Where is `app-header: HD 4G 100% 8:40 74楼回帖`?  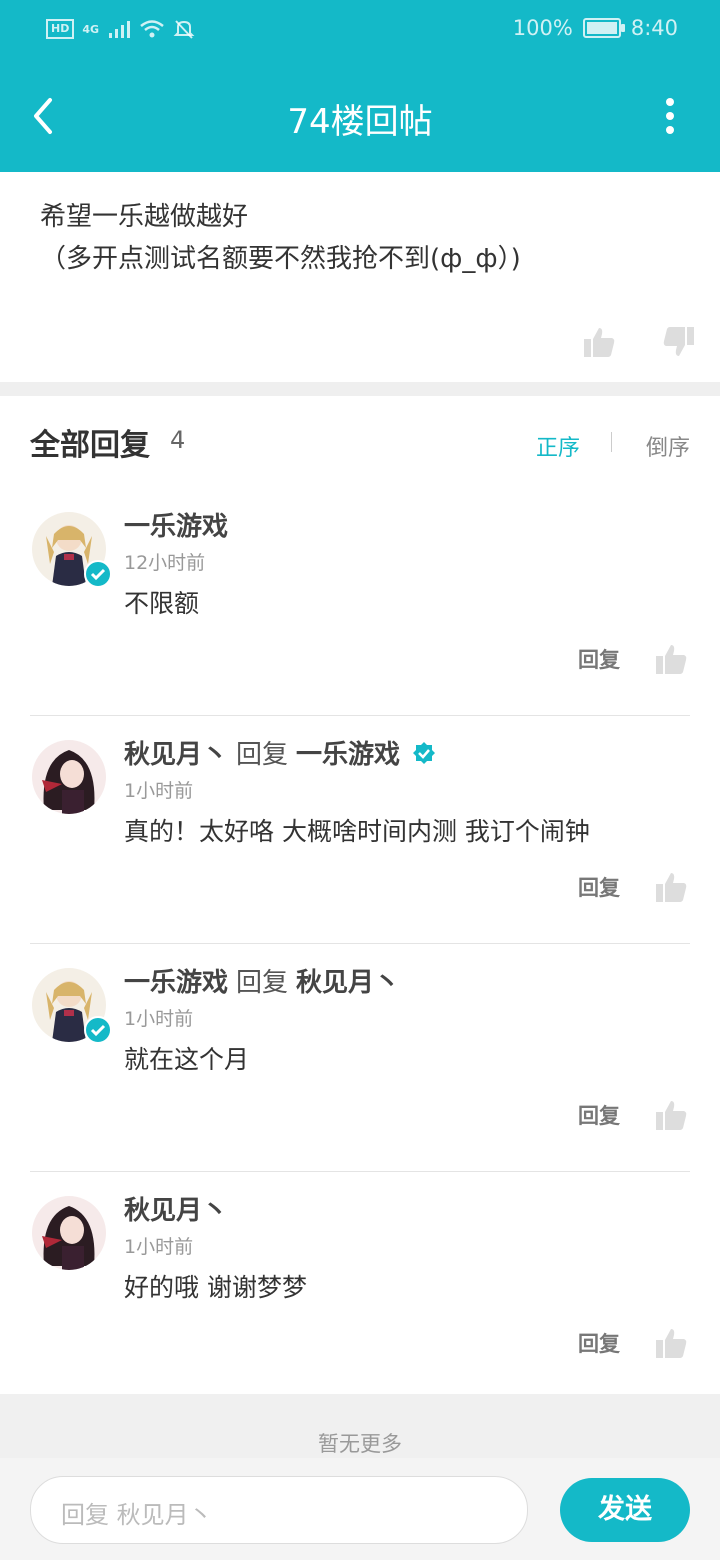 app-header: HD 4G 100% 8:40 74楼回帖 is located at coordinates (360, 86).